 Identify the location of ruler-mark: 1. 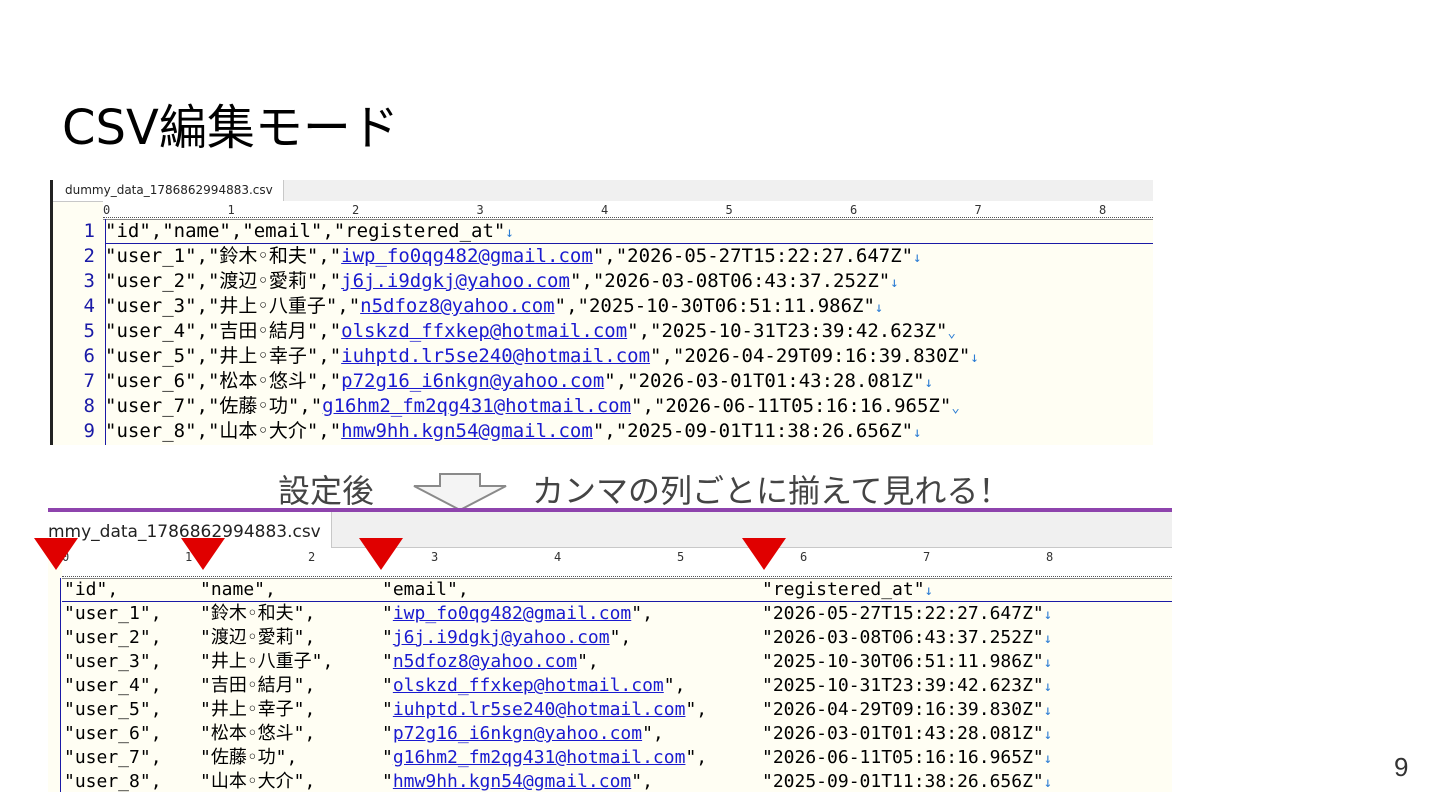
(231, 210).